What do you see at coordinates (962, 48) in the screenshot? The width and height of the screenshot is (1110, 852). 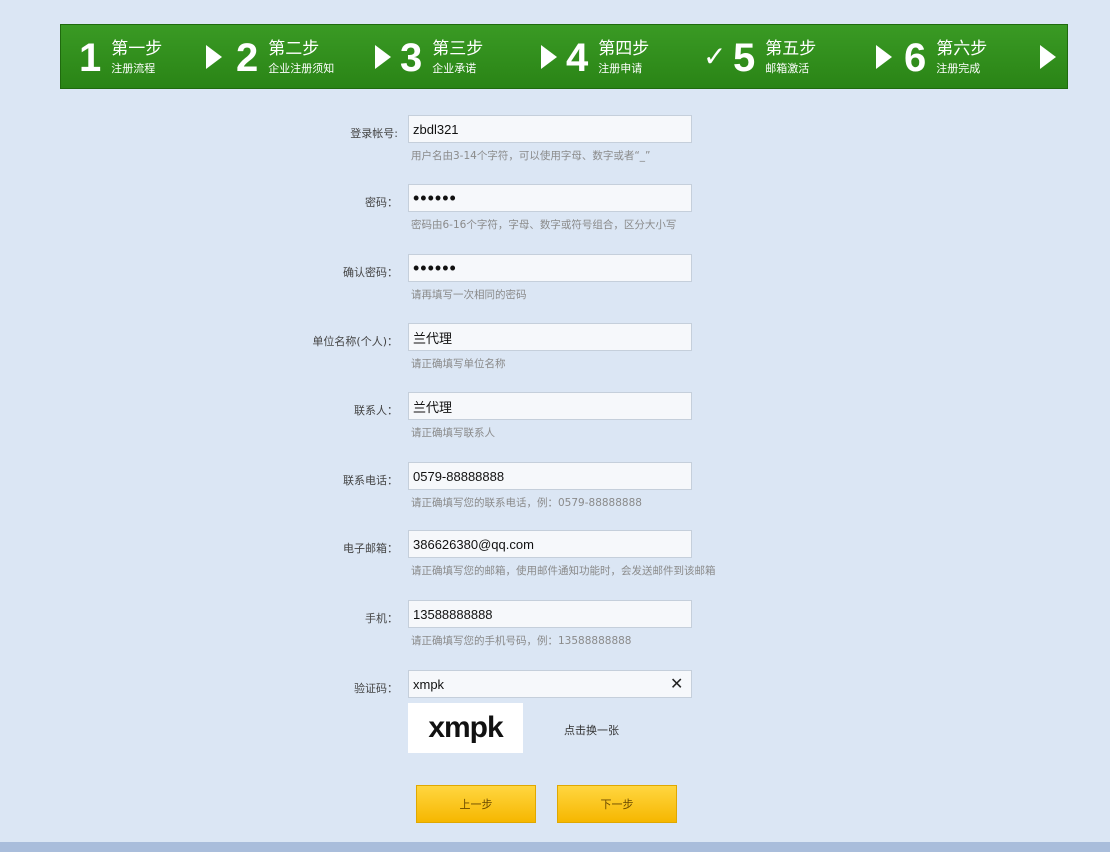 I see `step-title: 第六步` at bounding box center [962, 48].